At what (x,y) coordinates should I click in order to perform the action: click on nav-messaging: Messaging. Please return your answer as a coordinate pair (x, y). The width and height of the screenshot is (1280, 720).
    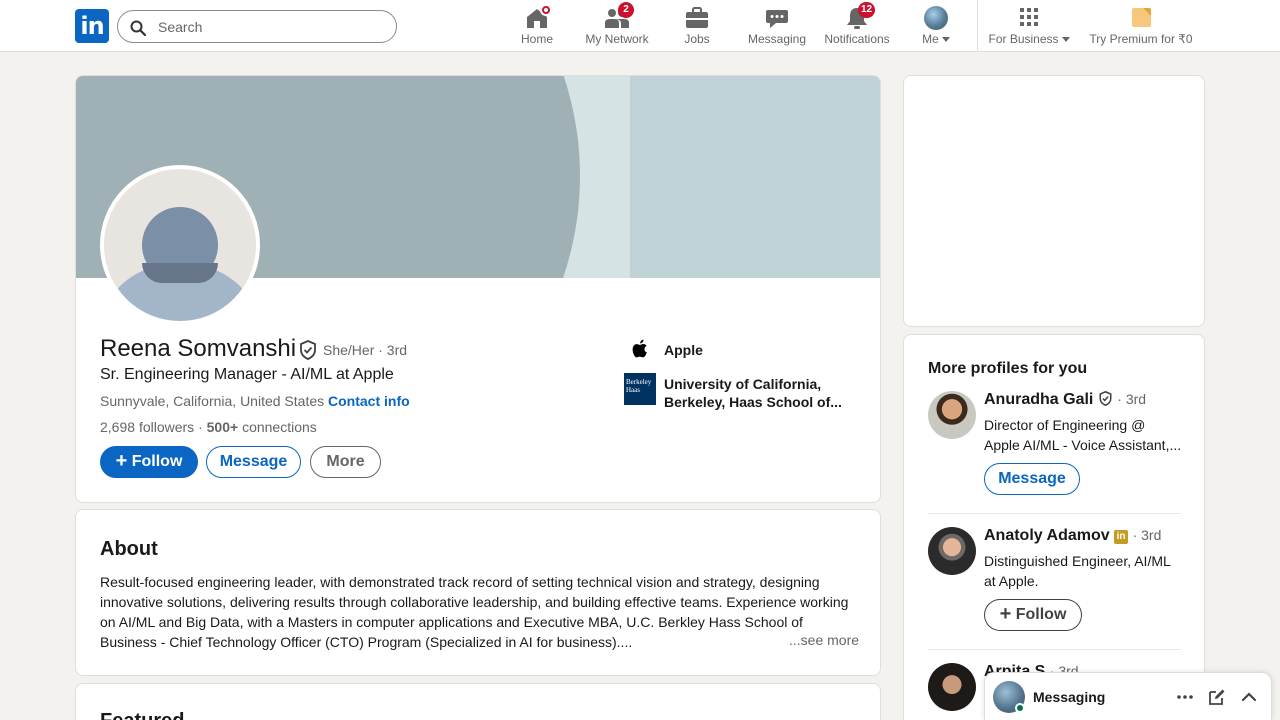
    Looking at the image, I should click on (777, 27).